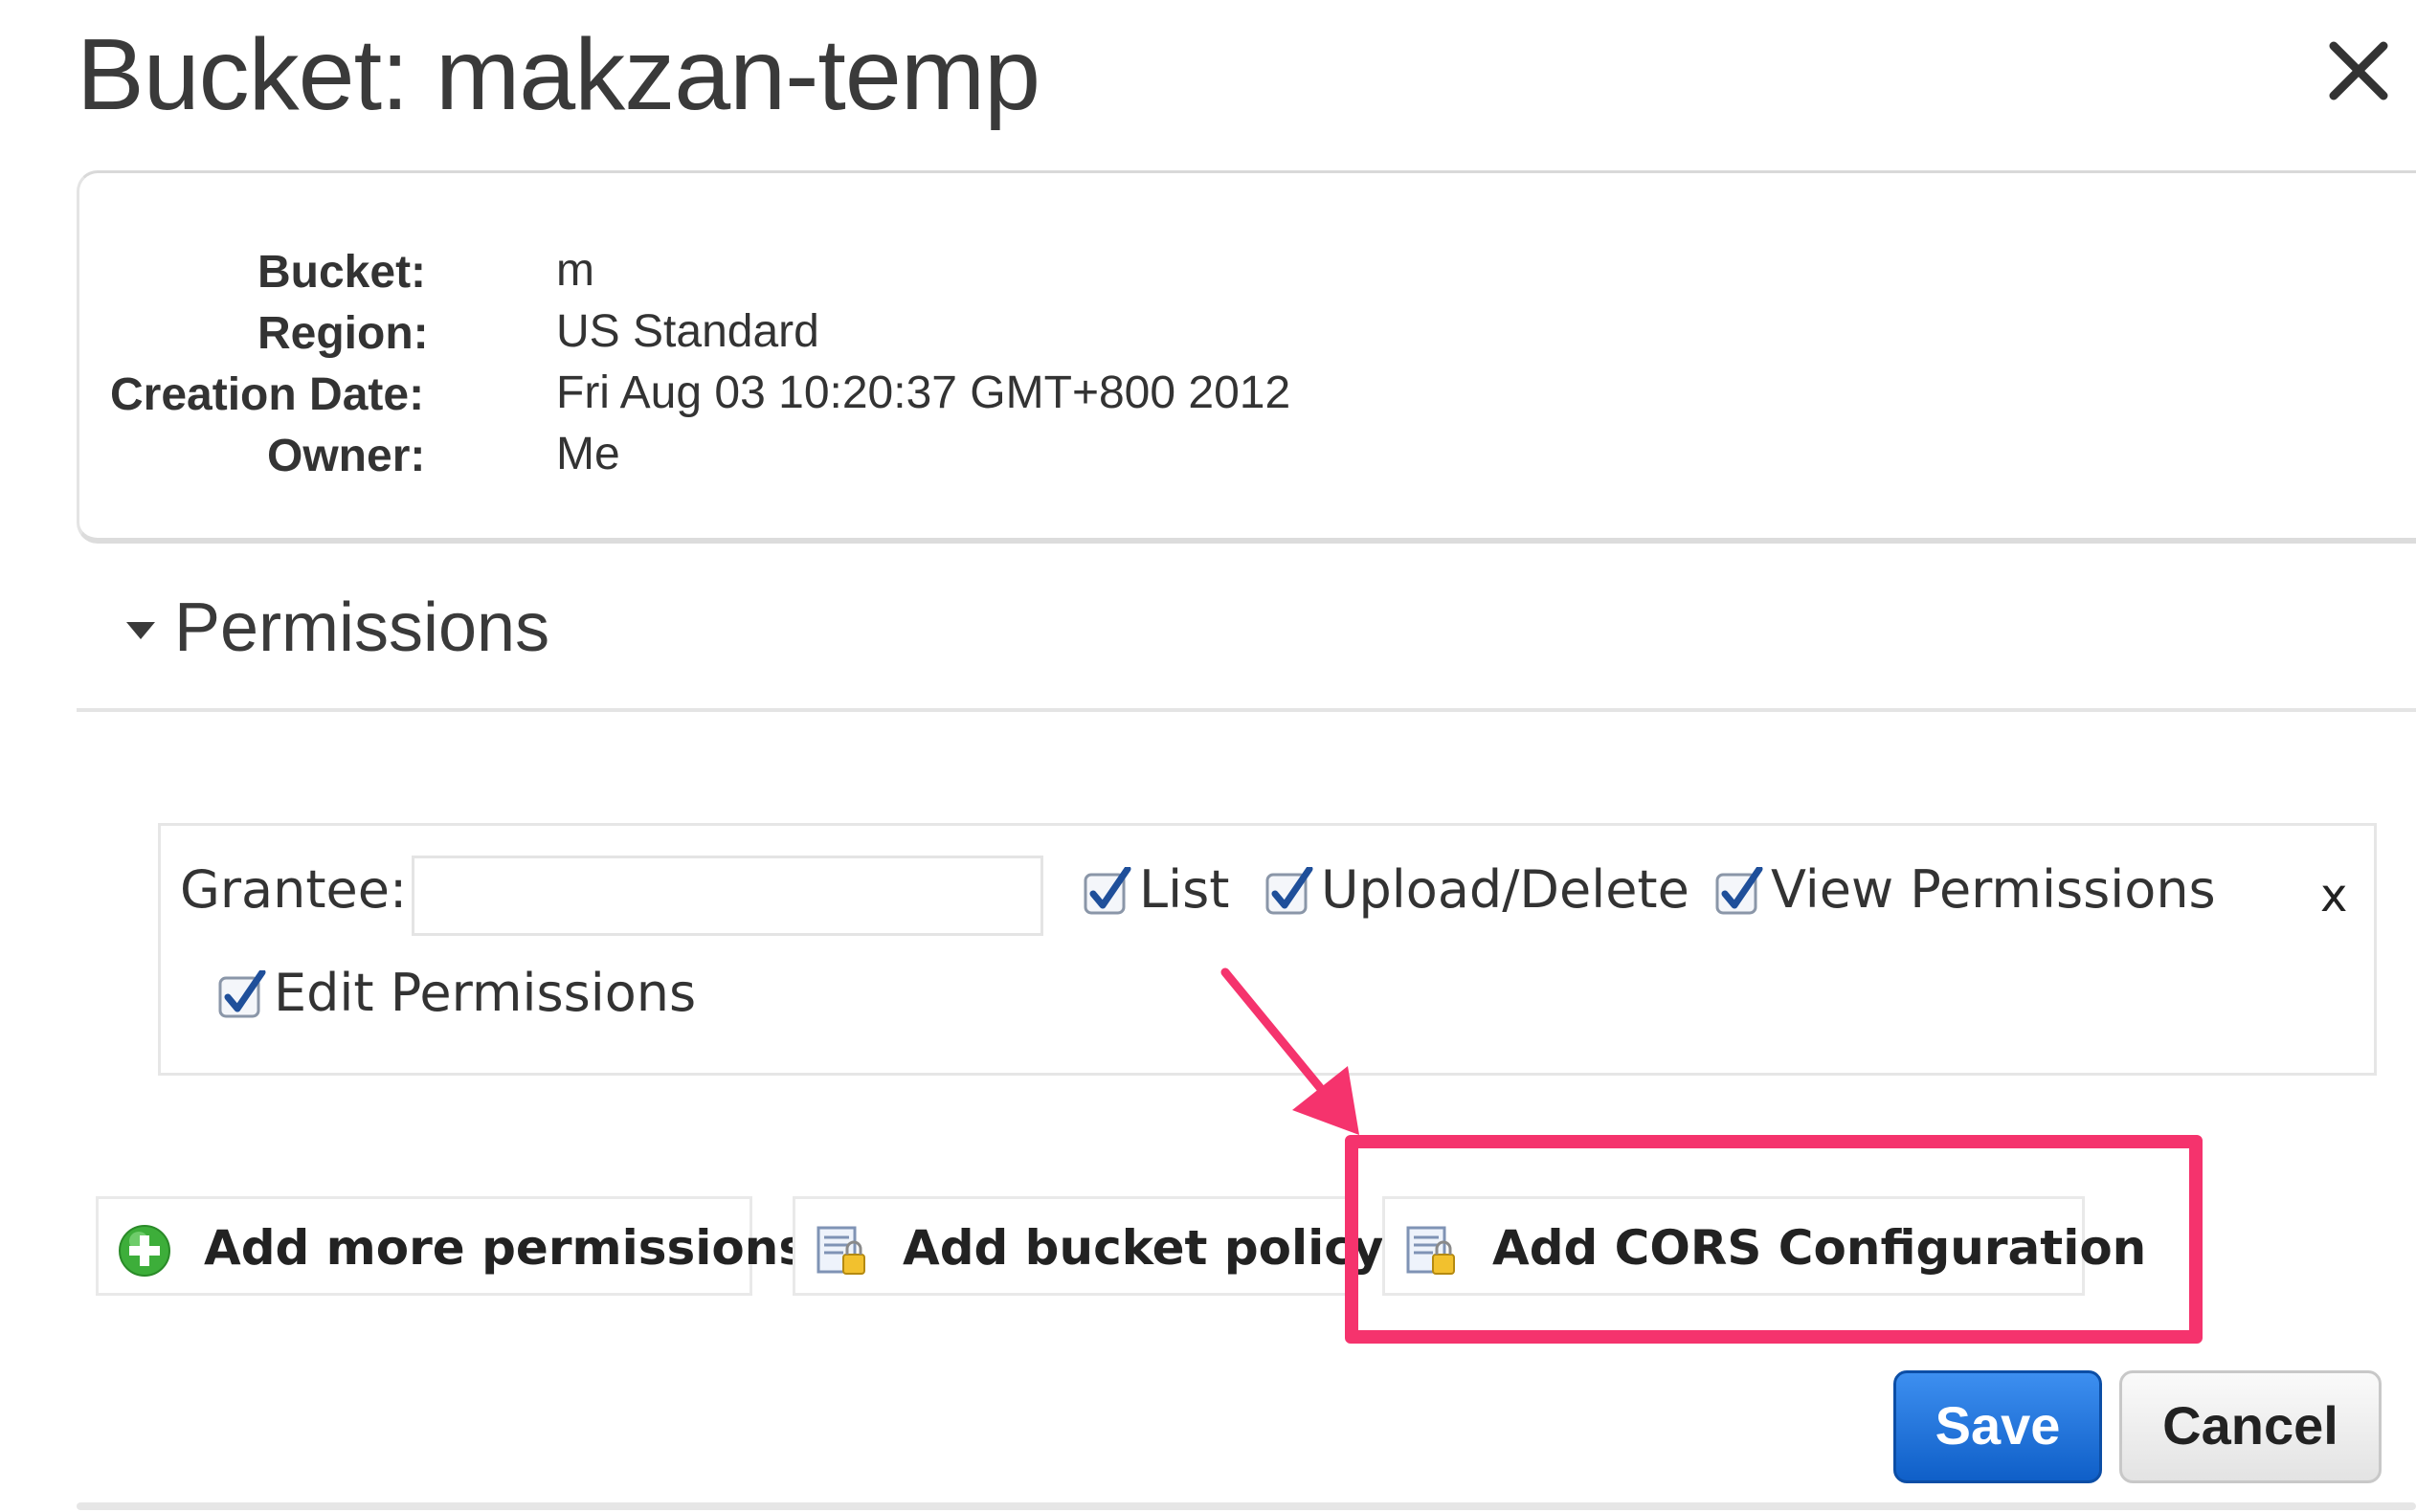 The image size is (2416, 1512). Describe the element at coordinates (1184, 889) in the screenshot. I see `list-label: List` at that location.